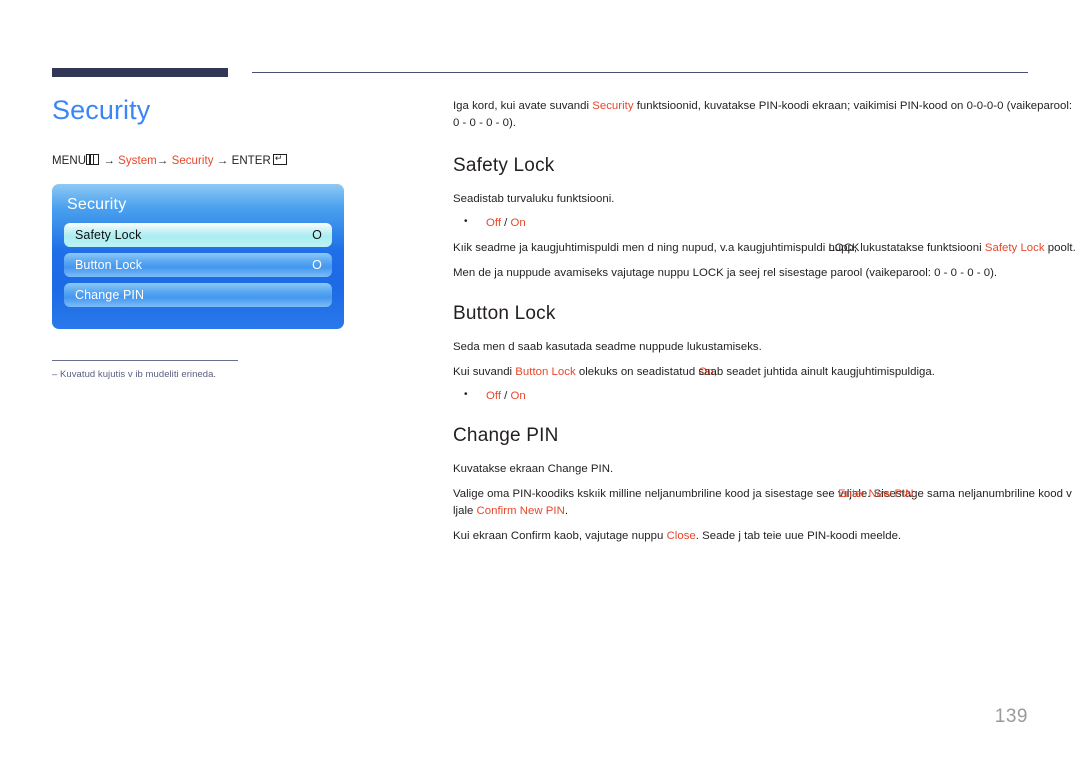  What do you see at coordinates (97, 204) in the screenshot?
I see `osd-title: Security` at bounding box center [97, 204].